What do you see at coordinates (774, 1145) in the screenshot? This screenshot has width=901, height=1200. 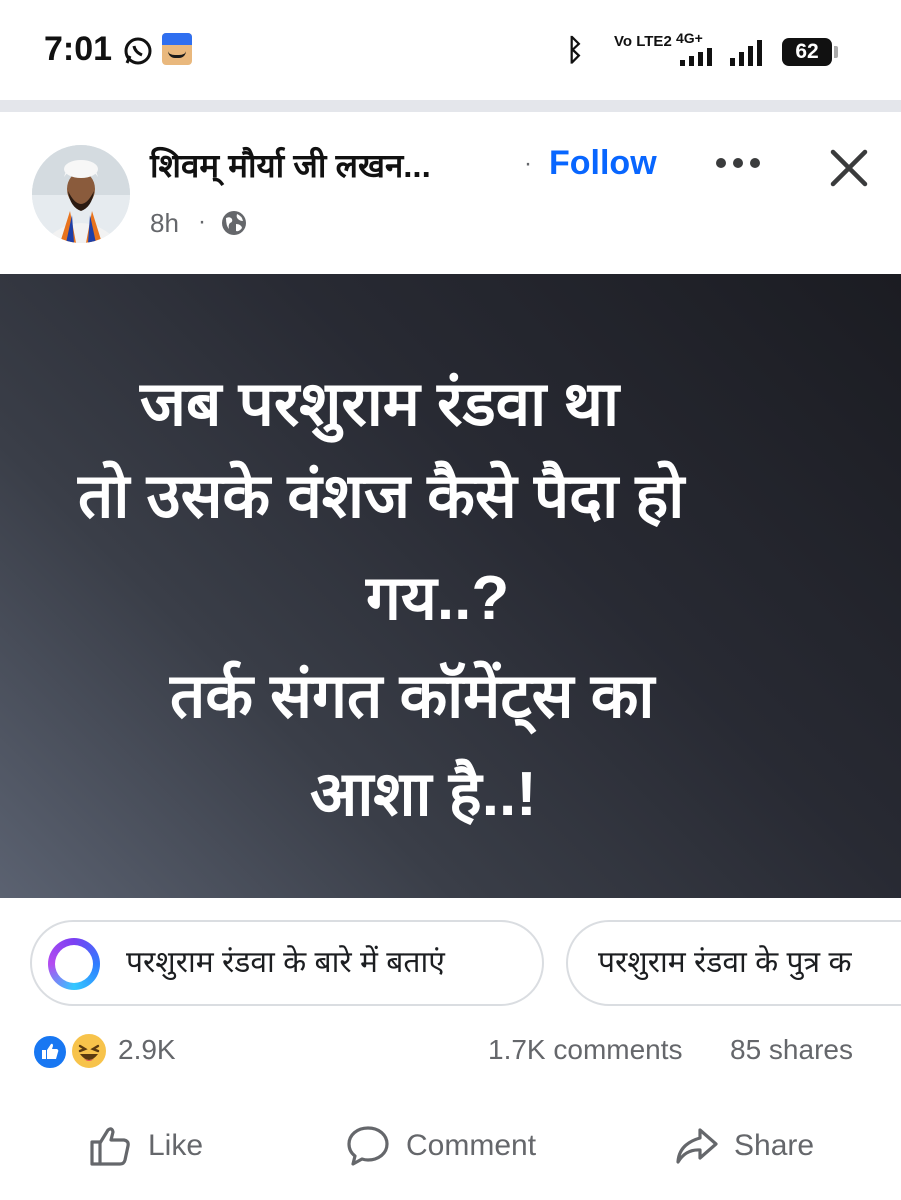 I see `share-label: Share` at bounding box center [774, 1145].